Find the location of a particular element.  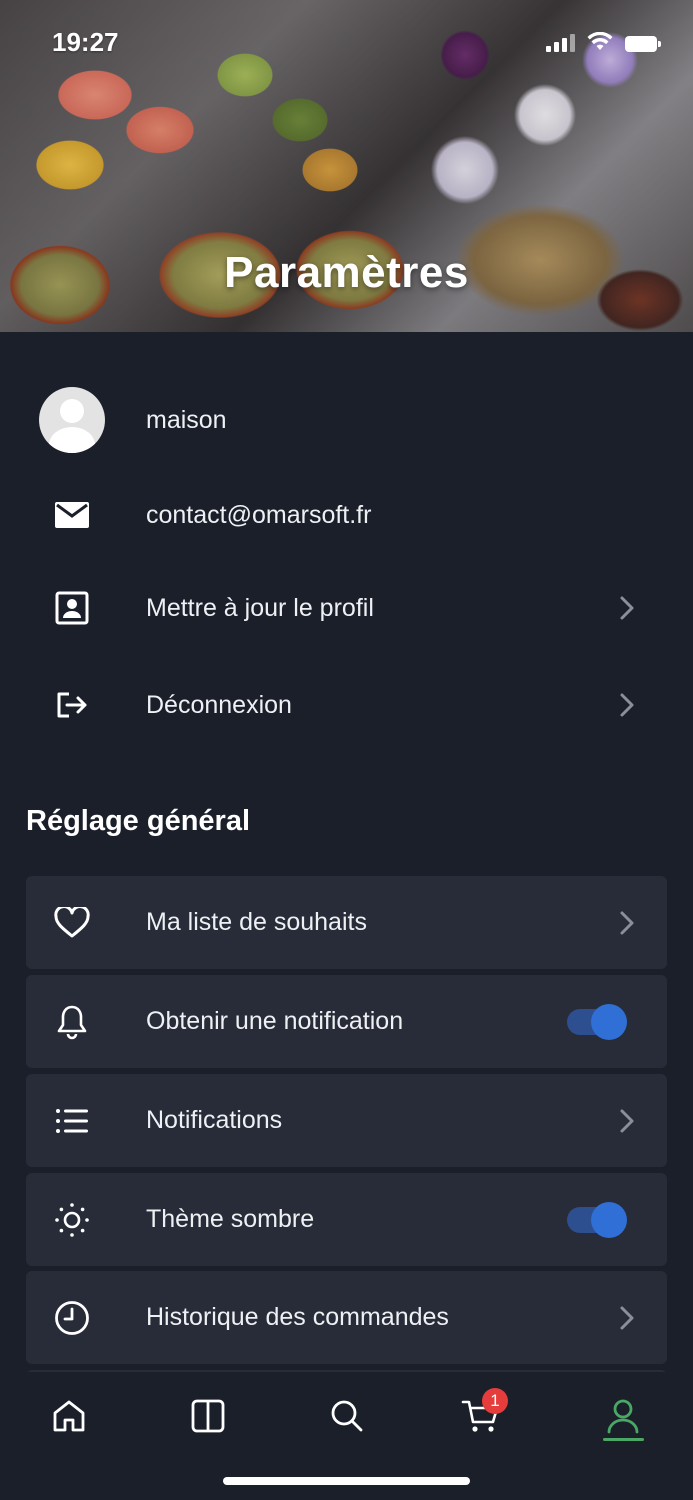

home-icon is located at coordinates (69, 1416).